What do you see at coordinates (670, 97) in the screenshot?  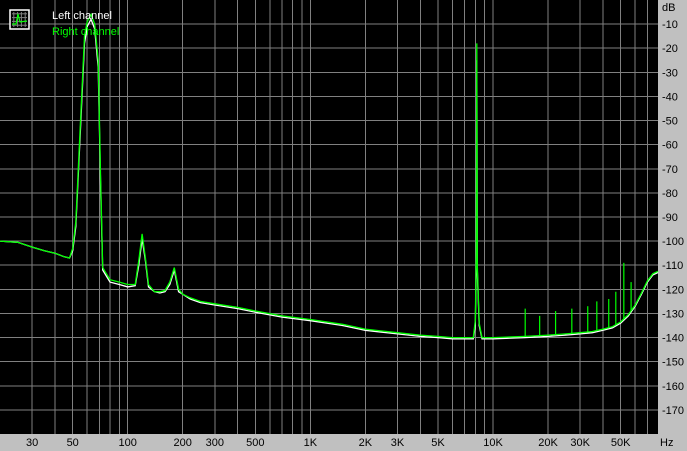 I see `y-tick-label: -40` at bounding box center [670, 97].